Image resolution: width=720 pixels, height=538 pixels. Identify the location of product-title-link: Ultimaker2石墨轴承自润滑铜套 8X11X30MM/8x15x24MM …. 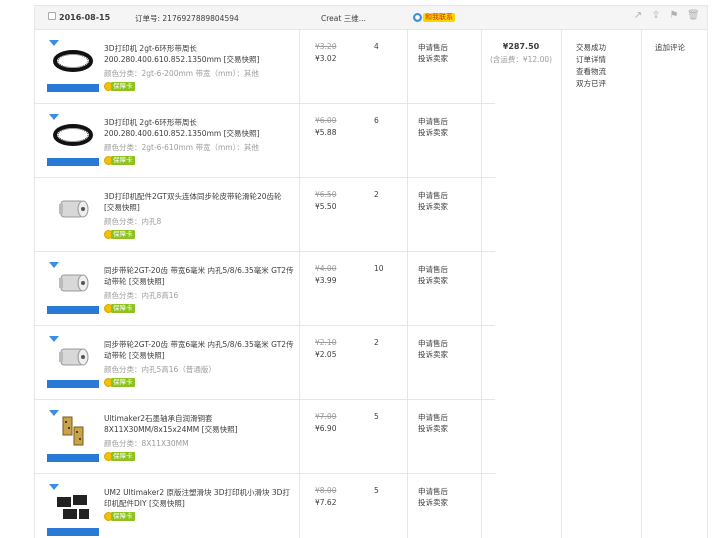
(199, 424).